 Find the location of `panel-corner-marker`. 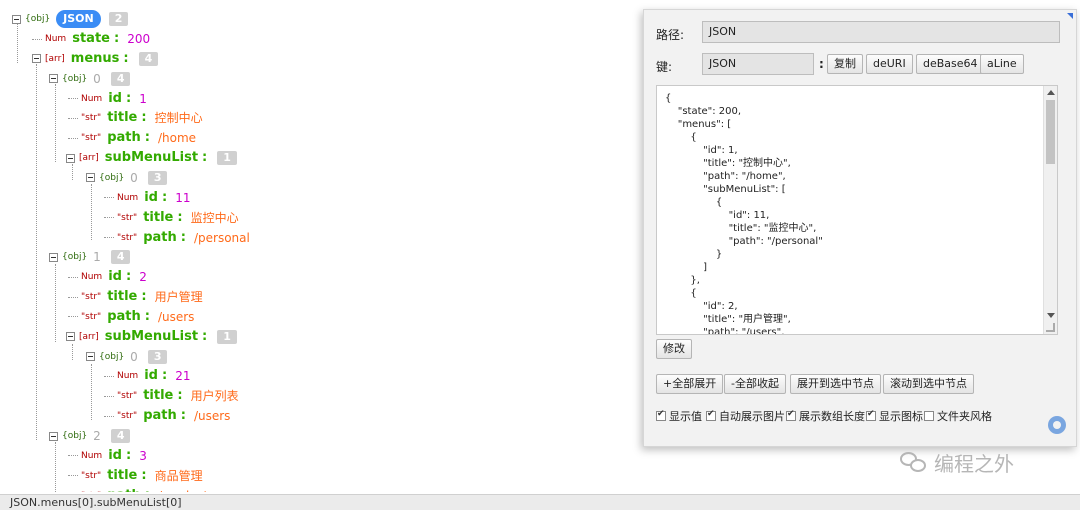

panel-corner-marker is located at coordinates (1070, 16).